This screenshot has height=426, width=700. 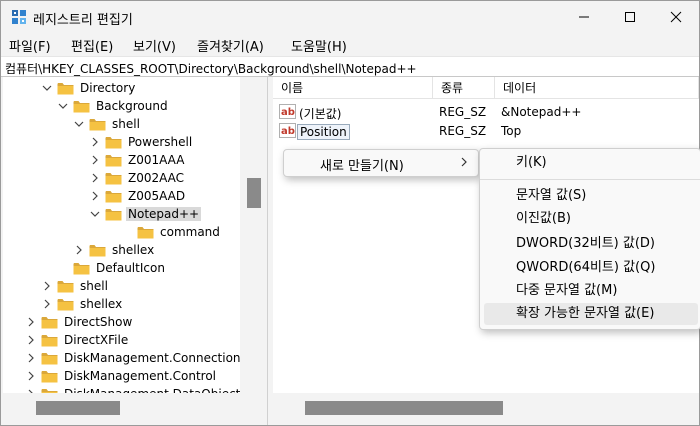 What do you see at coordinates (253, 409) in the screenshot?
I see `scroll-corner` at bounding box center [253, 409].